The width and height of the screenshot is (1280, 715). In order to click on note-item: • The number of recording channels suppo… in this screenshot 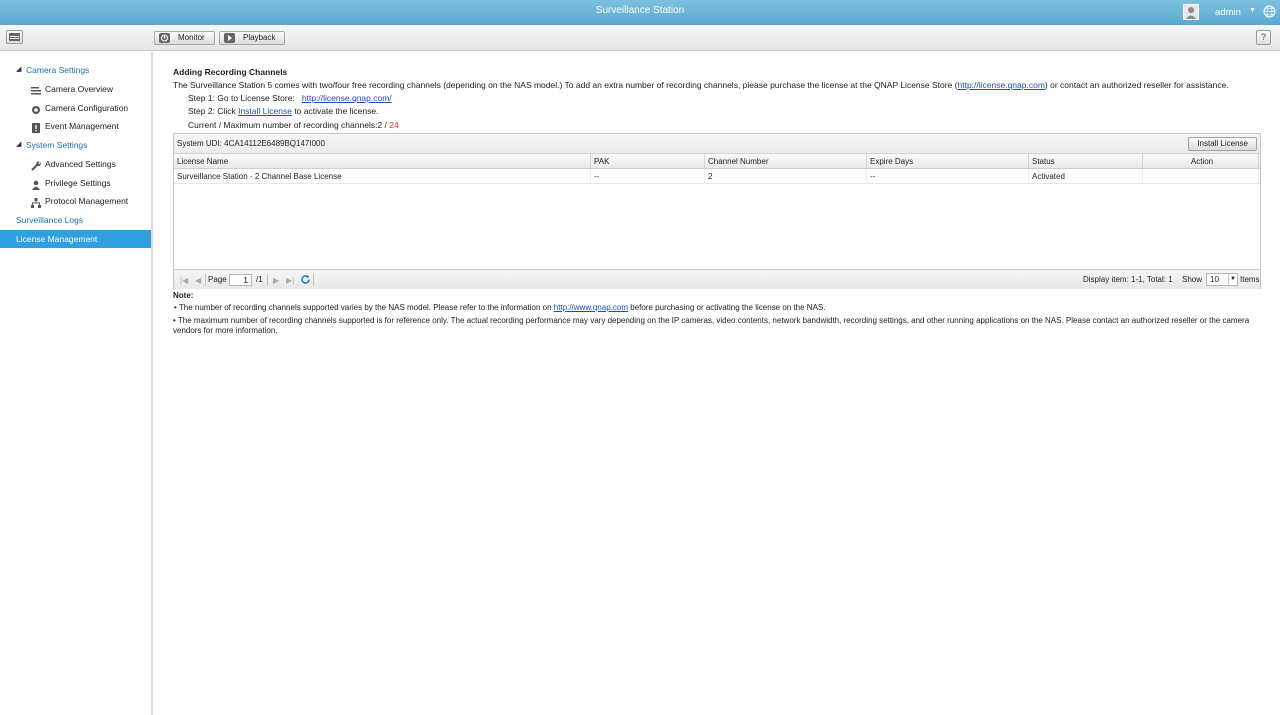, I will do `click(500, 307)`.